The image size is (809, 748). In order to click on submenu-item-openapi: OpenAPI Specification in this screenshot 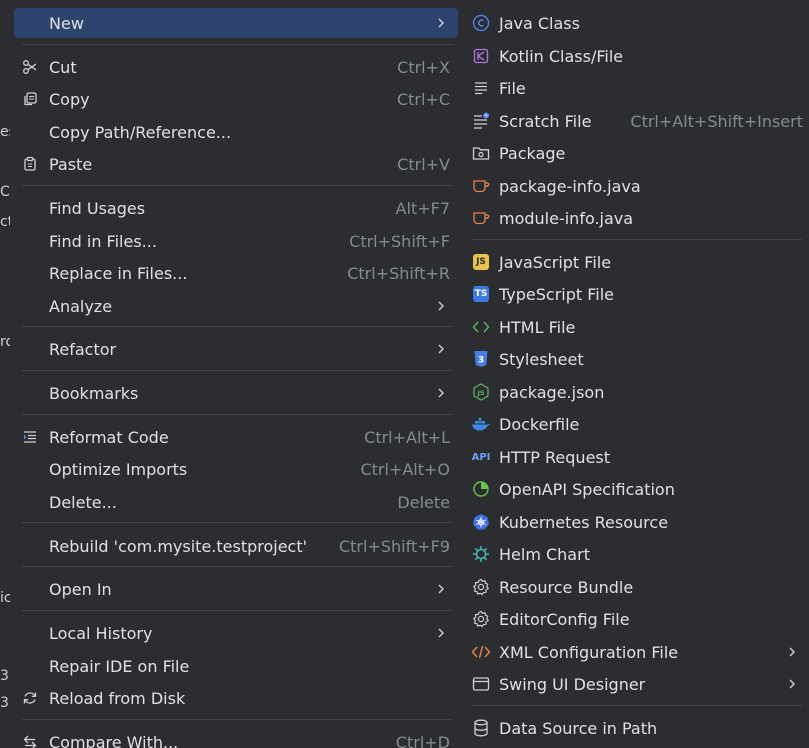, I will do `click(637, 489)`.